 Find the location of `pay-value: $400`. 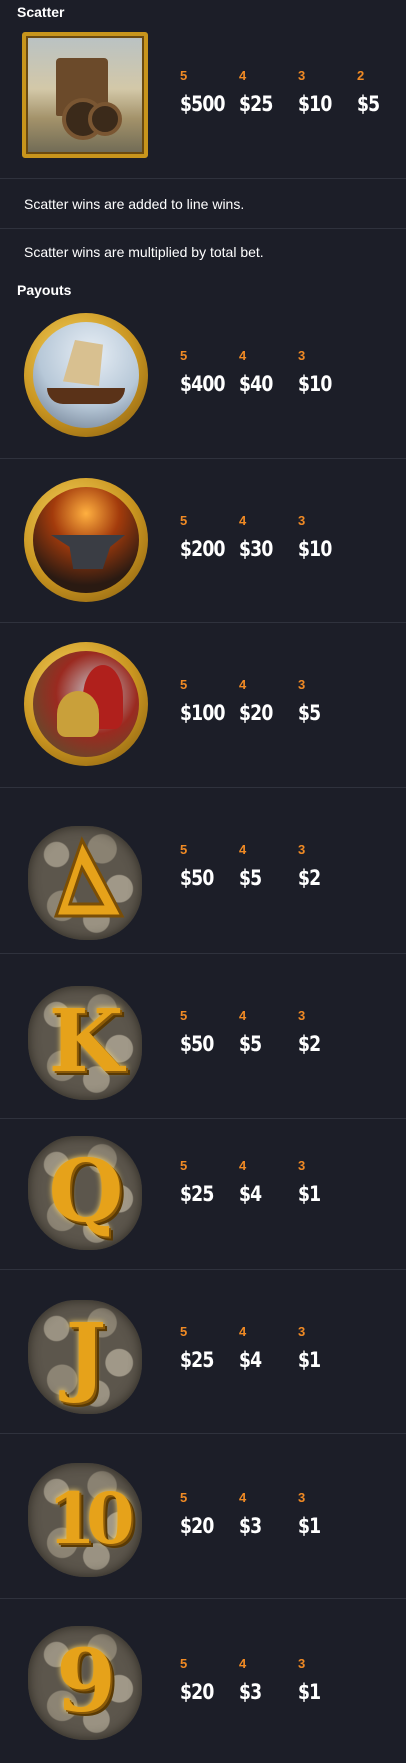

pay-value: $400 is located at coordinates (202, 384).